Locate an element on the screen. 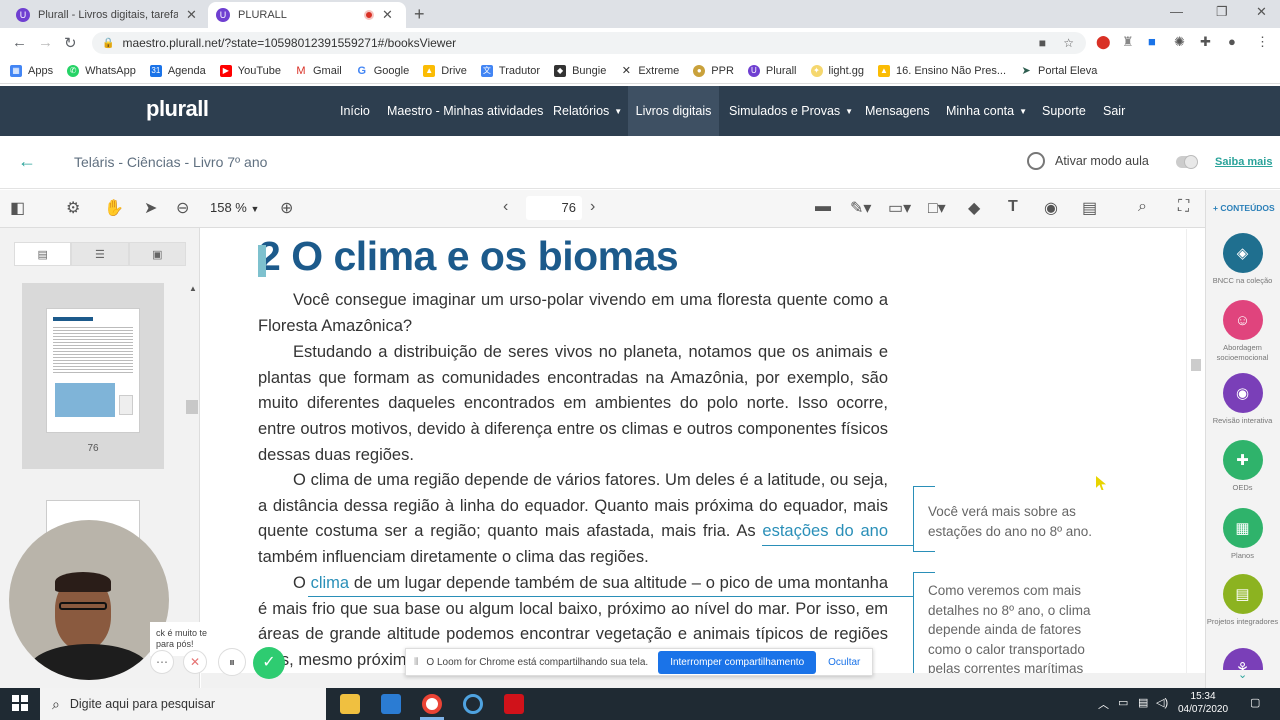 This screenshot has height=720, width=1280. revisao-button: ◉ Revisão interativa is located at coordinates (1242, 399).